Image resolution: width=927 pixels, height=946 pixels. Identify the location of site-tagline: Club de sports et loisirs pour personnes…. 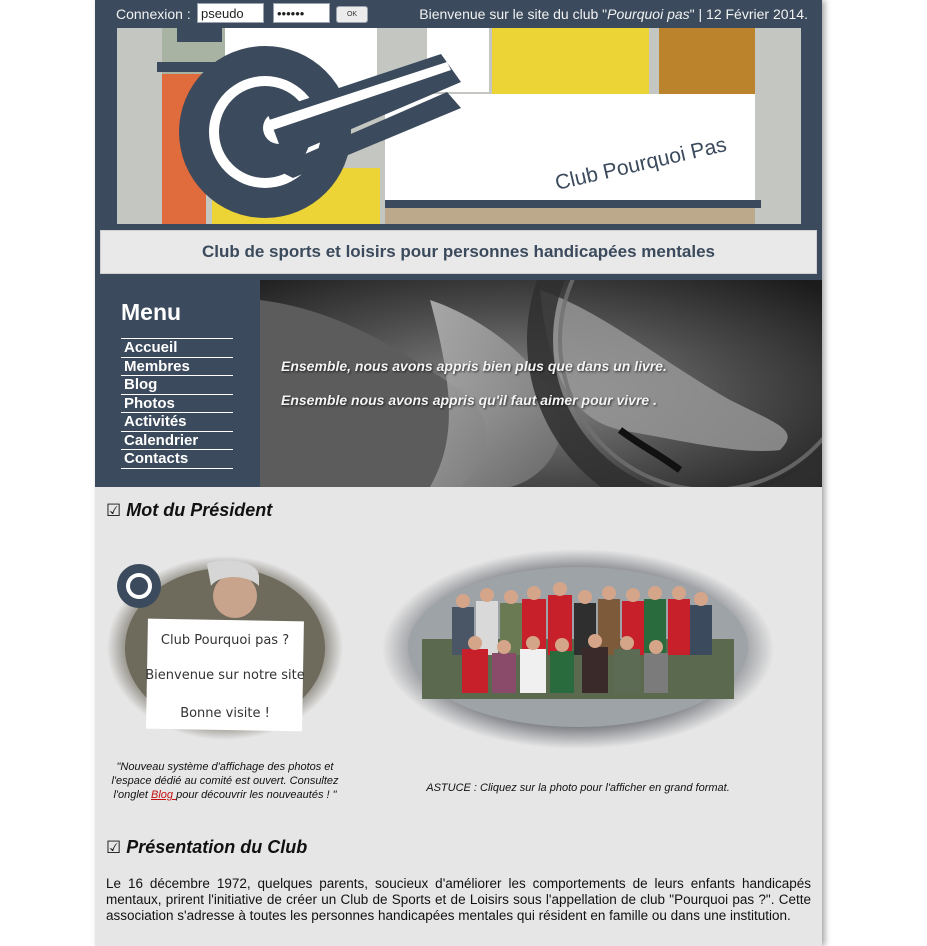
(458, 252).